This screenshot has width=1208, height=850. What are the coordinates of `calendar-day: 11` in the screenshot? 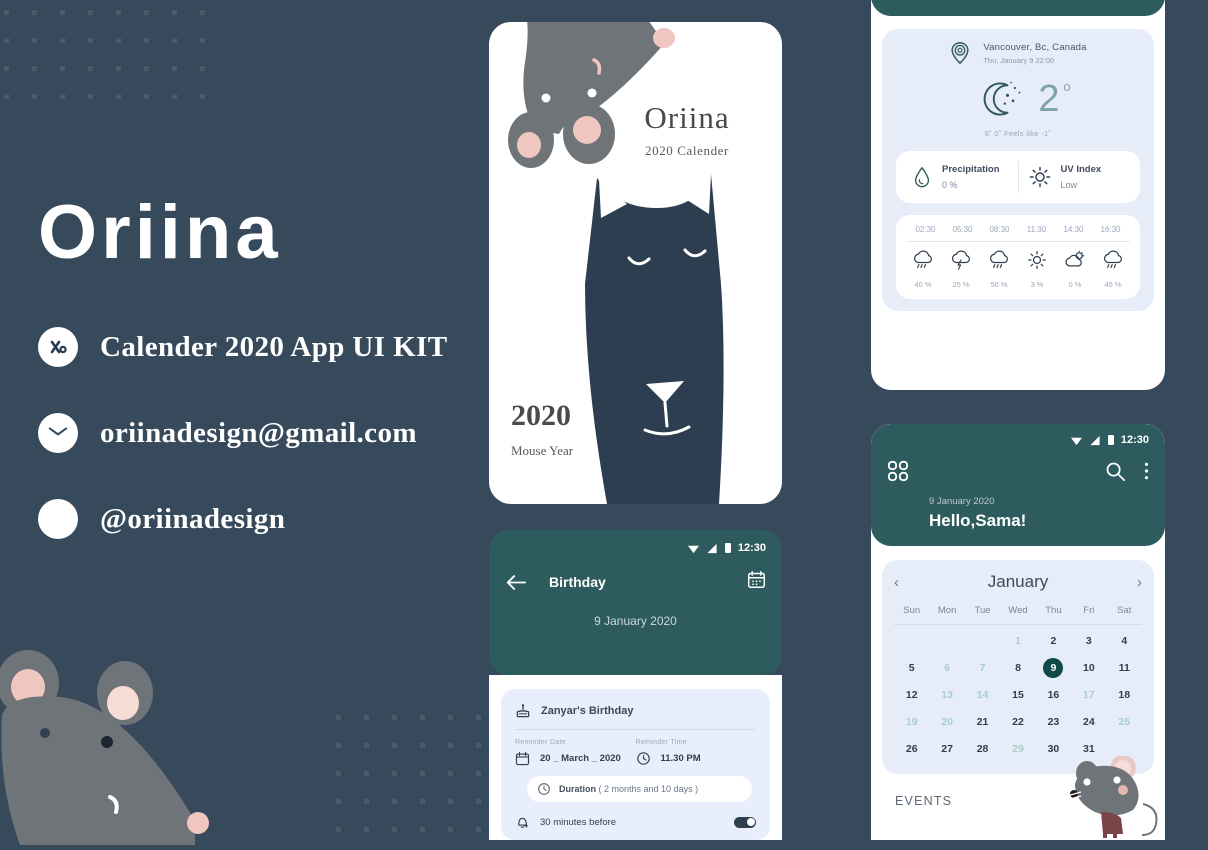 It's located at (1124, 668).